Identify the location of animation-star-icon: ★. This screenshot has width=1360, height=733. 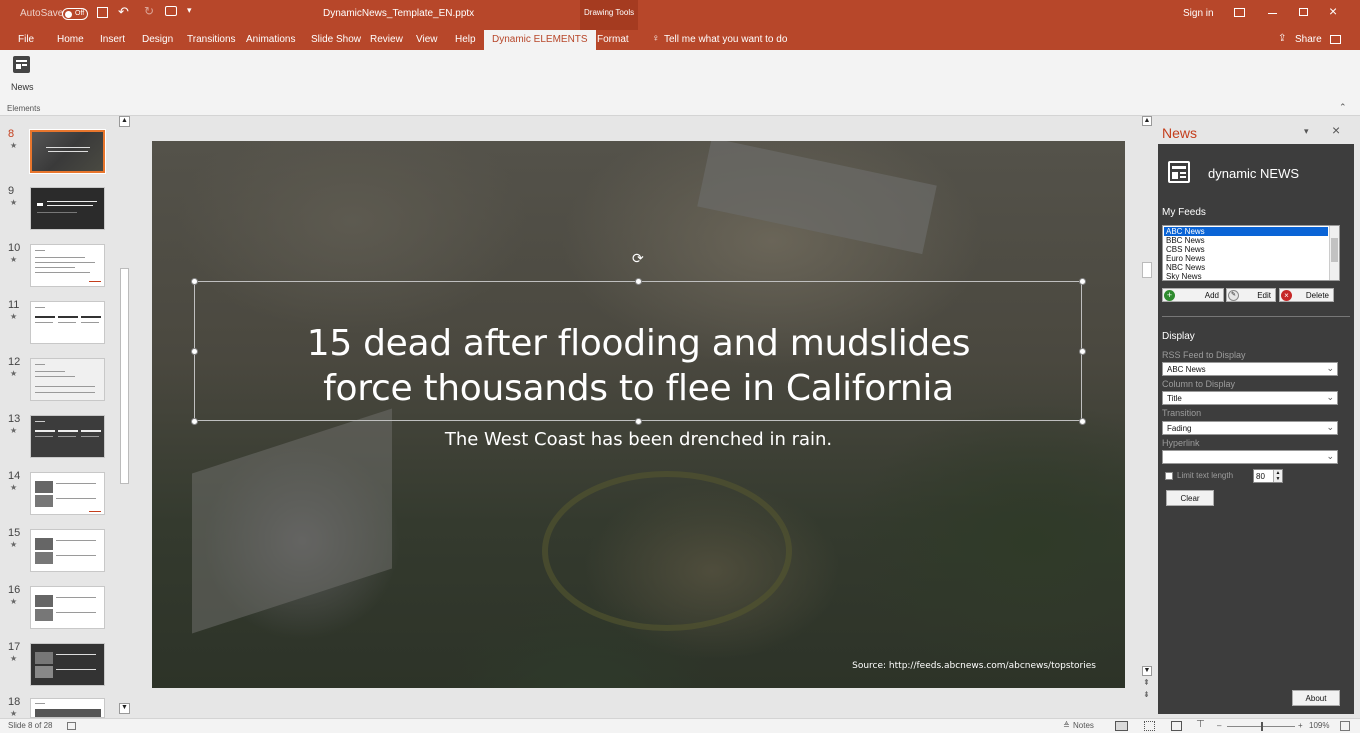
(14, 259).